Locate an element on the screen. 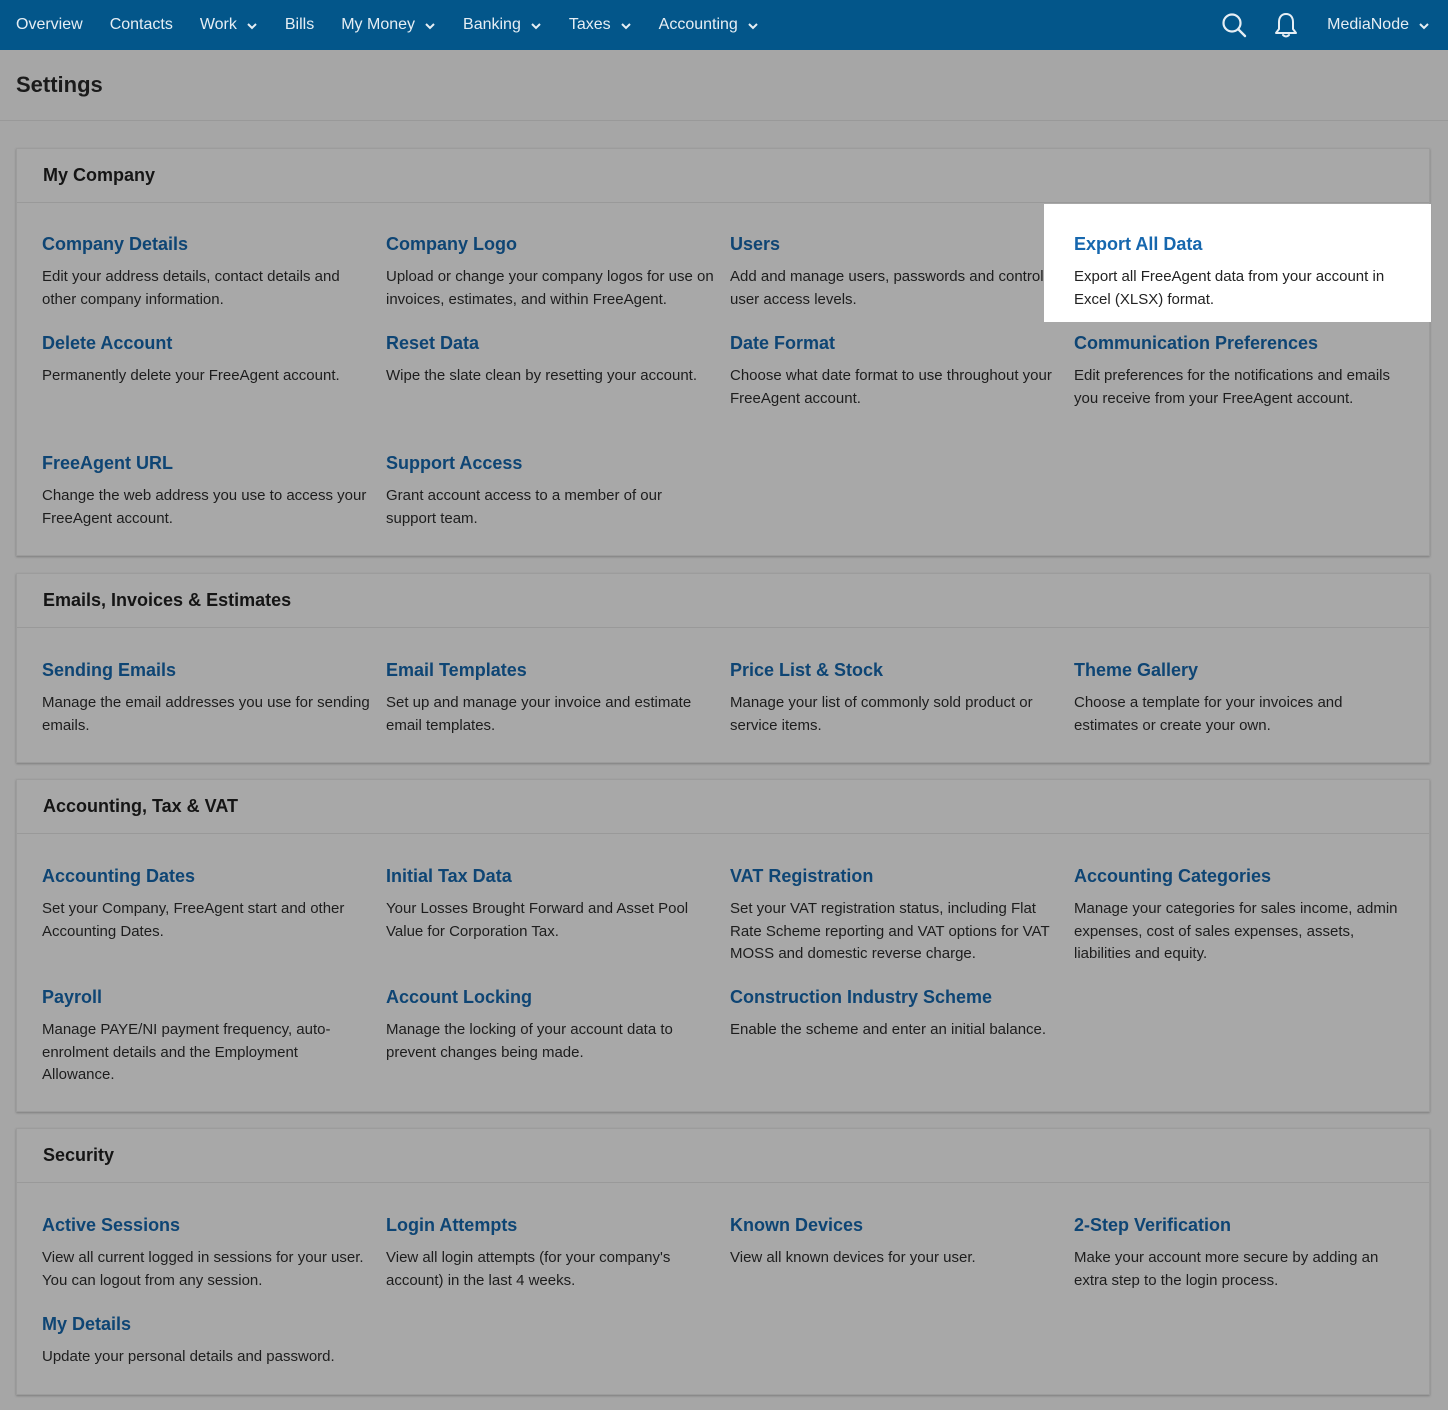 This screenshot has width=1448, height=1410. nav-item-label: Work is located at coordinates (218, 24).